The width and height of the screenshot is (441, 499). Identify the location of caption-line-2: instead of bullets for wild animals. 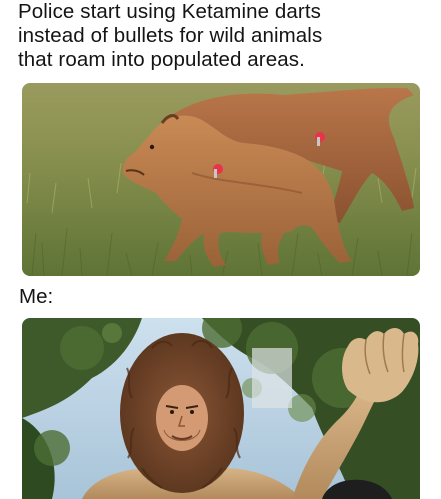
(170, 35).